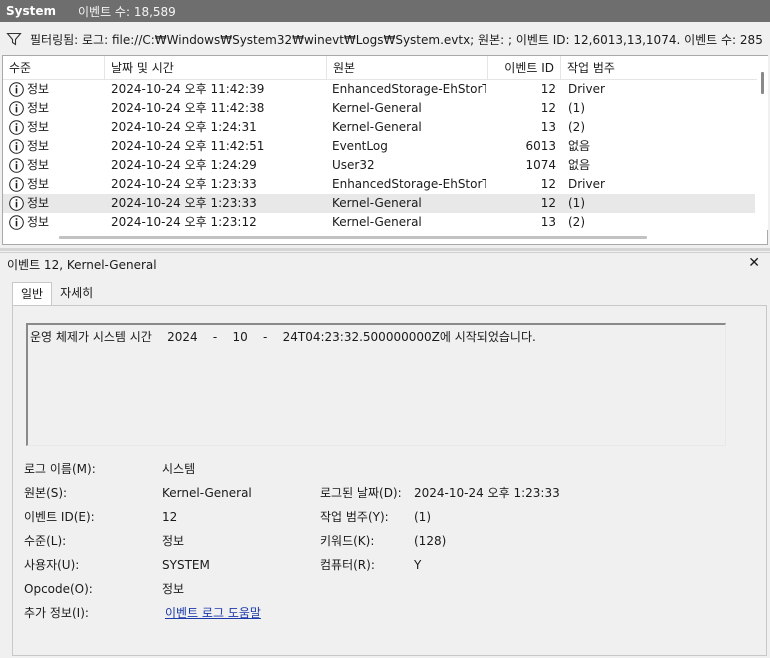  I want to click on computer-label: 컴퓨터(R):, so click(347, 565).